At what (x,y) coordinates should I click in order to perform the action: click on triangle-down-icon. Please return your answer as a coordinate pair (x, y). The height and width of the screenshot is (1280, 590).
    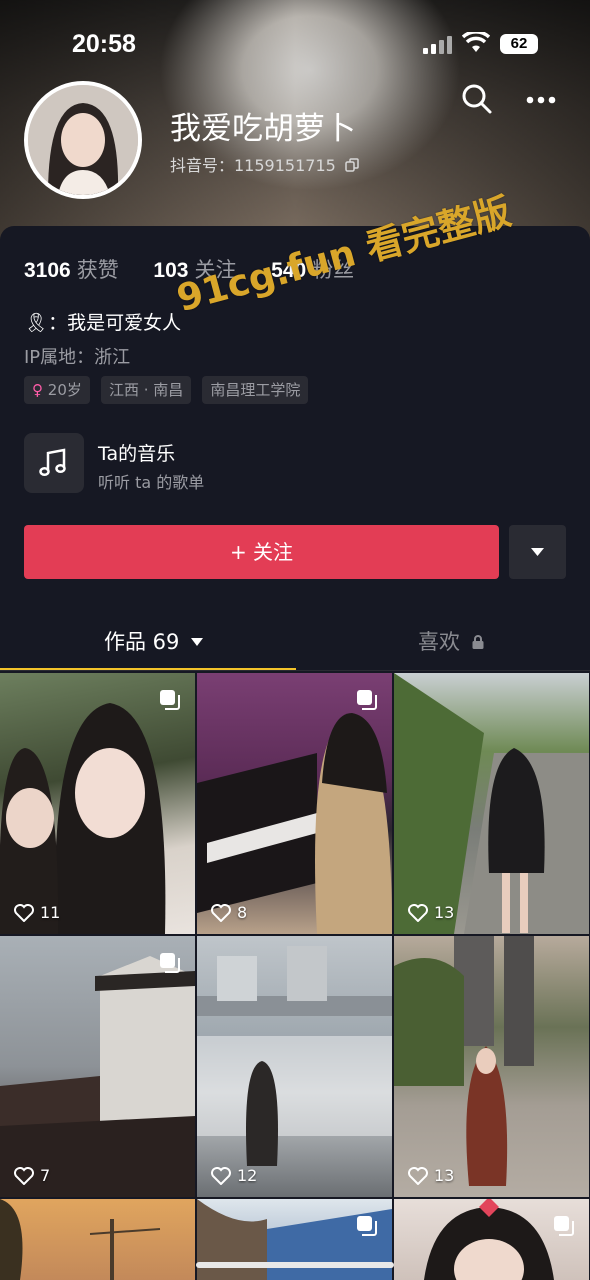
    Looking at the image, I should click on (537, 552).